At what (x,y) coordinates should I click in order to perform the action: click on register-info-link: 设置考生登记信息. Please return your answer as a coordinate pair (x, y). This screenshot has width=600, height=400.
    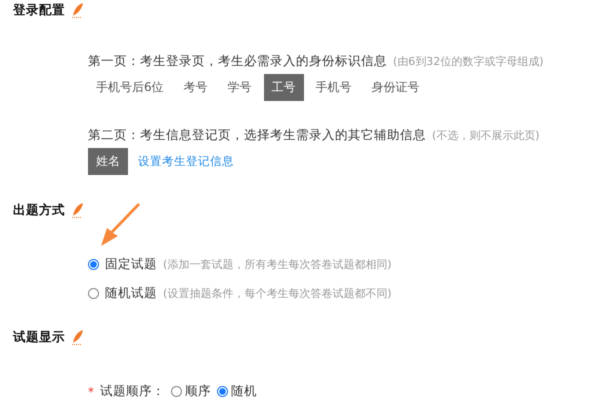
    Looking at the image, I should click on (186, 161).